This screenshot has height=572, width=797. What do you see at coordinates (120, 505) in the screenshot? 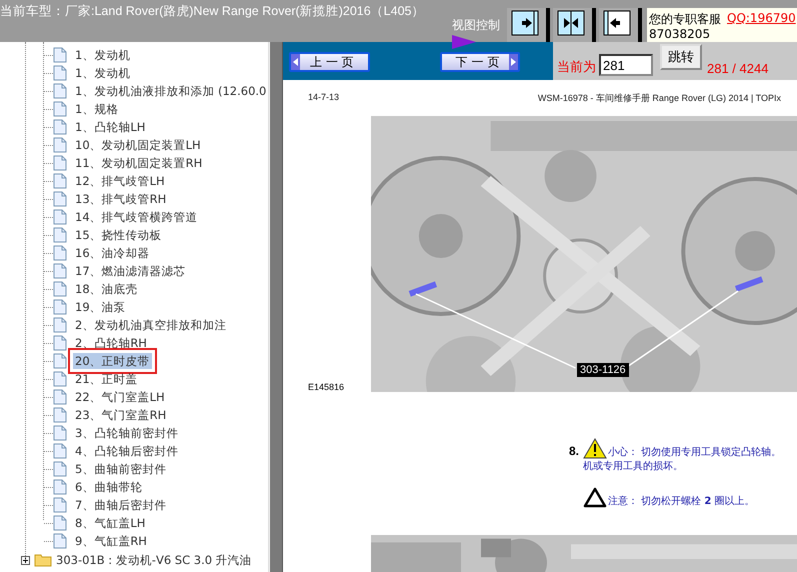
I see `tree-item: 7、曲轴后密封件` at bounding box center [120, 505].